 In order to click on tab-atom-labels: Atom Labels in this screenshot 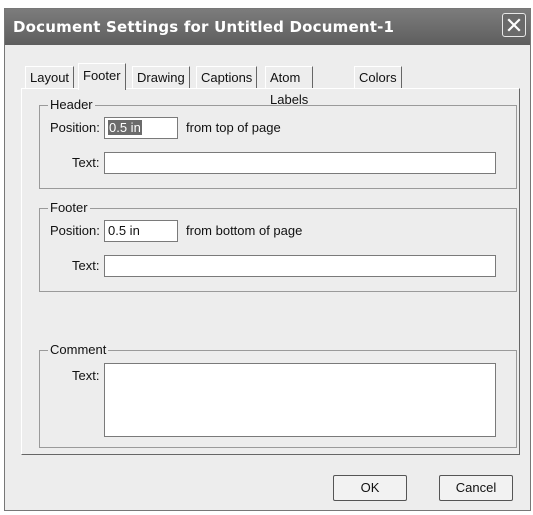, I will do `click(289, 86)`.